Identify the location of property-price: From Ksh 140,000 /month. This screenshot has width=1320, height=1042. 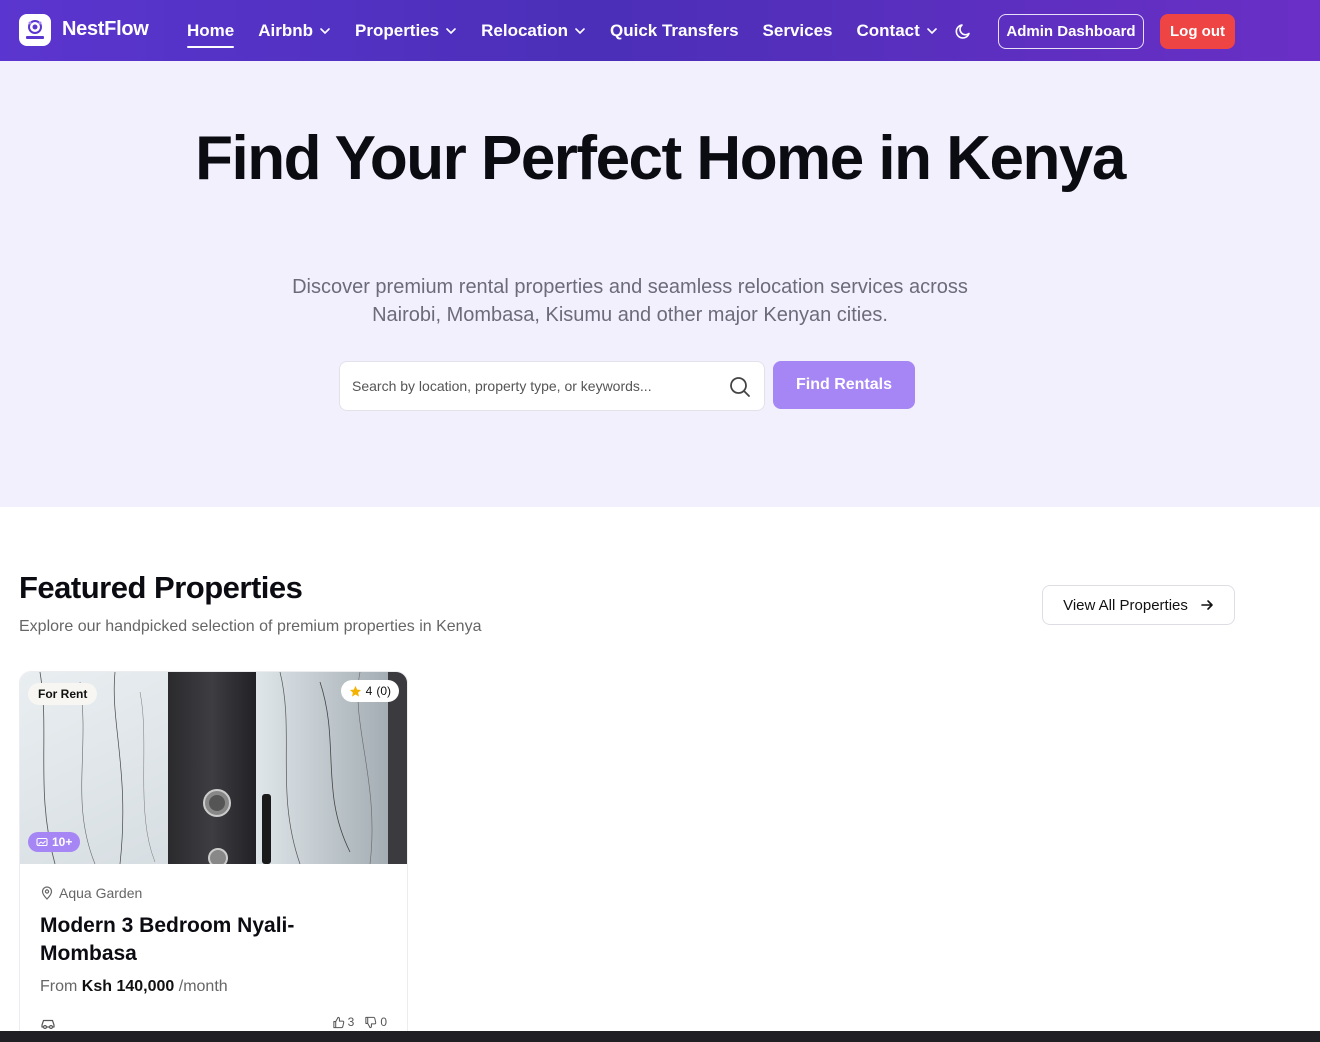
(134, 987).